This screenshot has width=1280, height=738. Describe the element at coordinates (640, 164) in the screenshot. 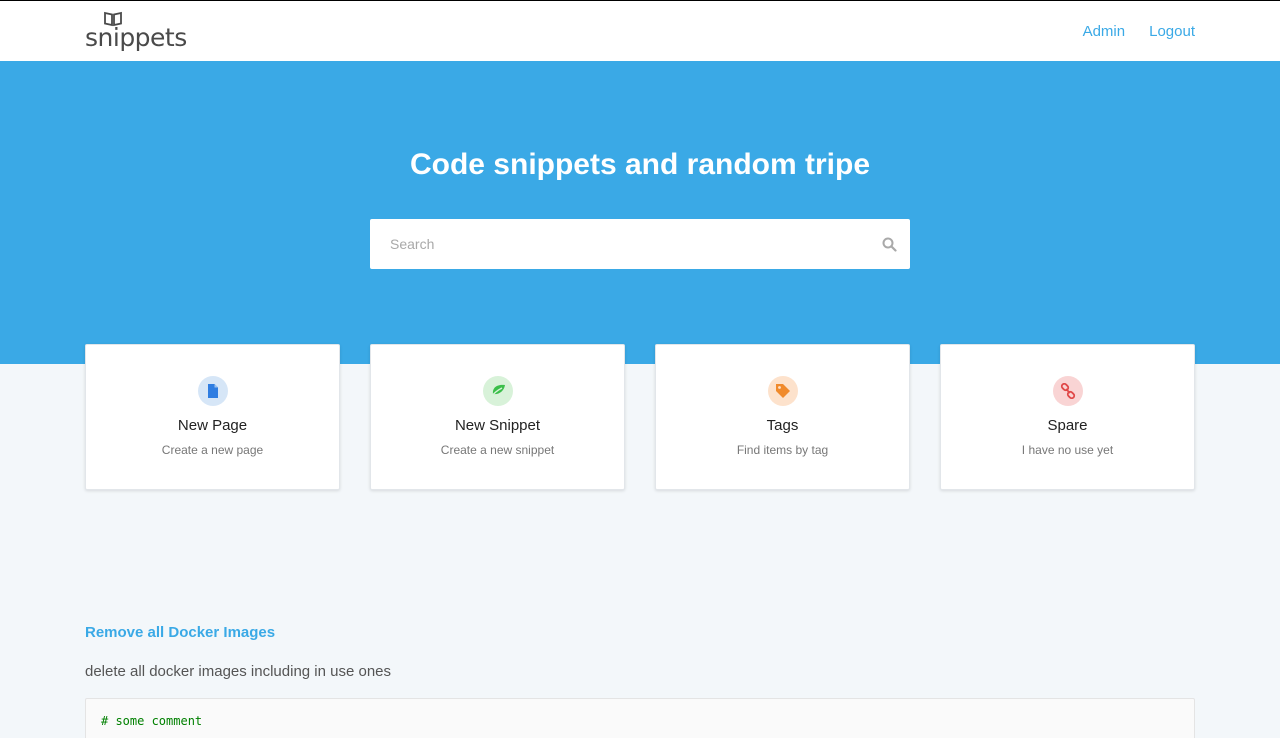

I see `hero-title: Code snippets and random tripe` at that location.